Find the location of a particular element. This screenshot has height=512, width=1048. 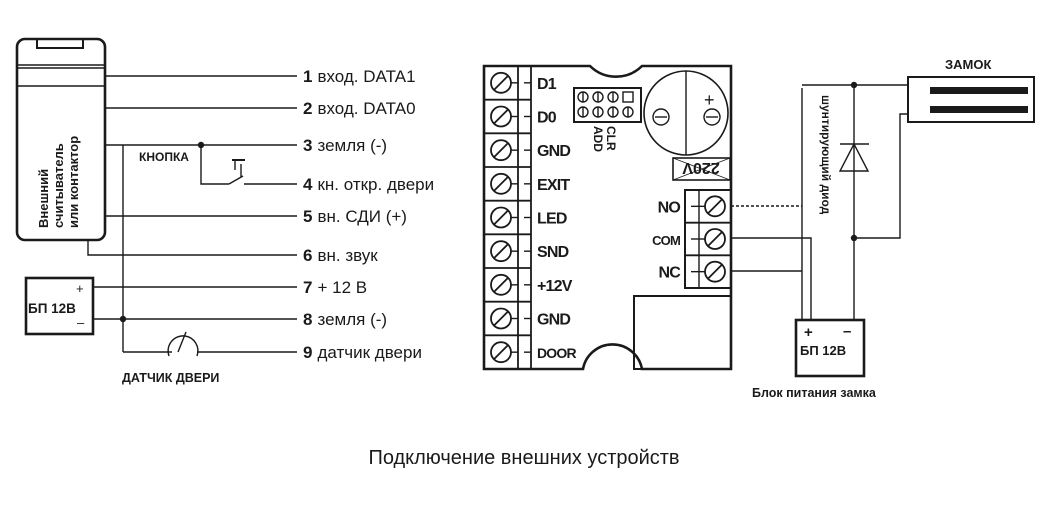

jumper-label-add: ADD is located at coordinates (598, 139).